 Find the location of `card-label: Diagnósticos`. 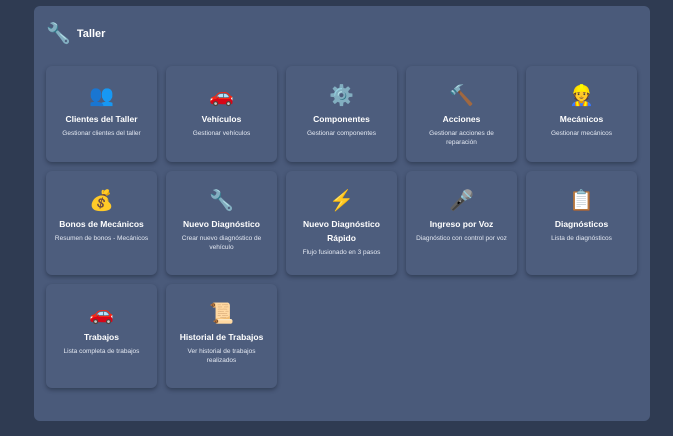

card-label: Diagnósticos is located at coordinates (581, 224).